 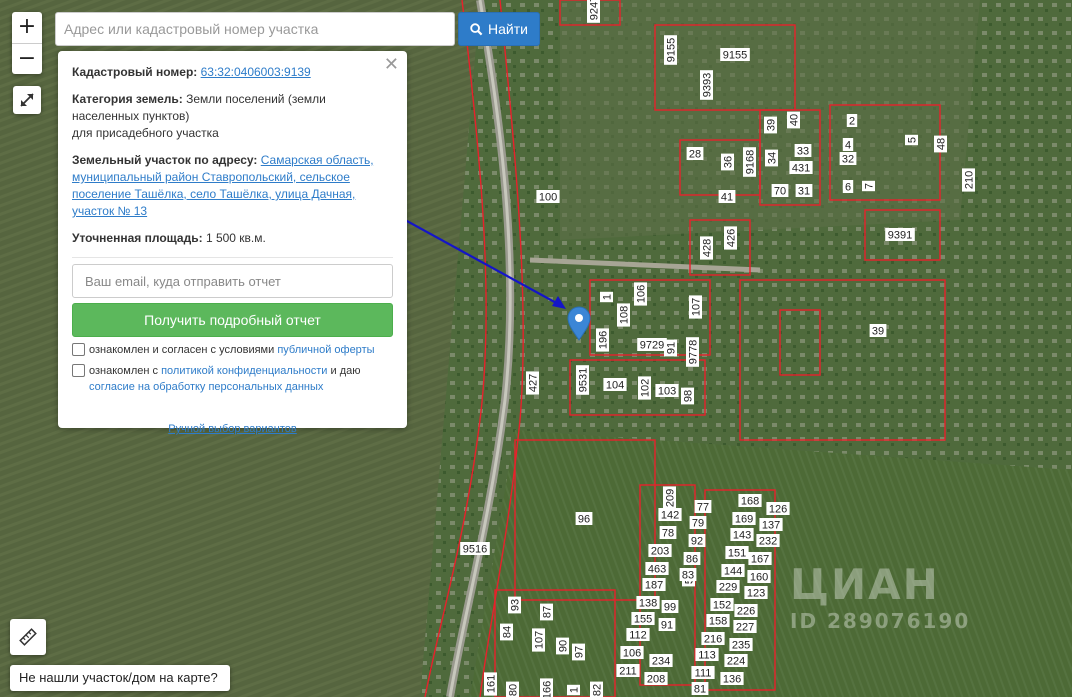 What do you see at coordinates (728, 587) in the screenshot?
I see `plot-number-label: 229` at bounding box center [728, 587].